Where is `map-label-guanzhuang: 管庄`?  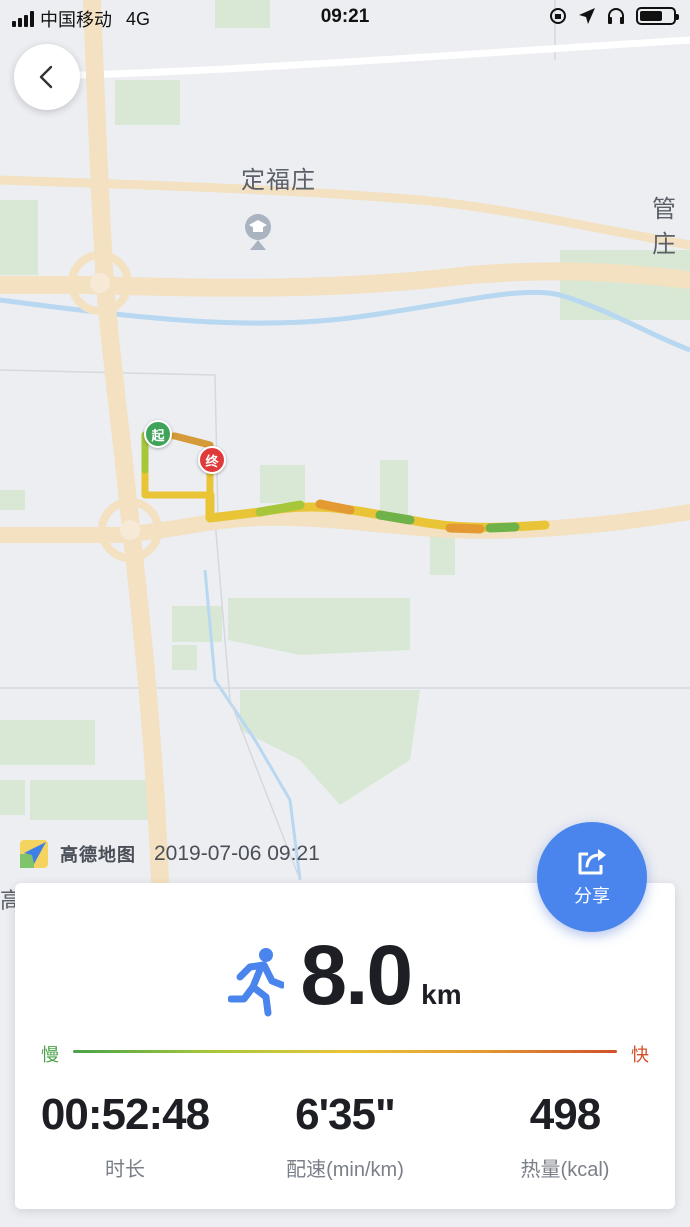
map-label-guanzhuang: 管庄 is located at coordinates (664, 227).